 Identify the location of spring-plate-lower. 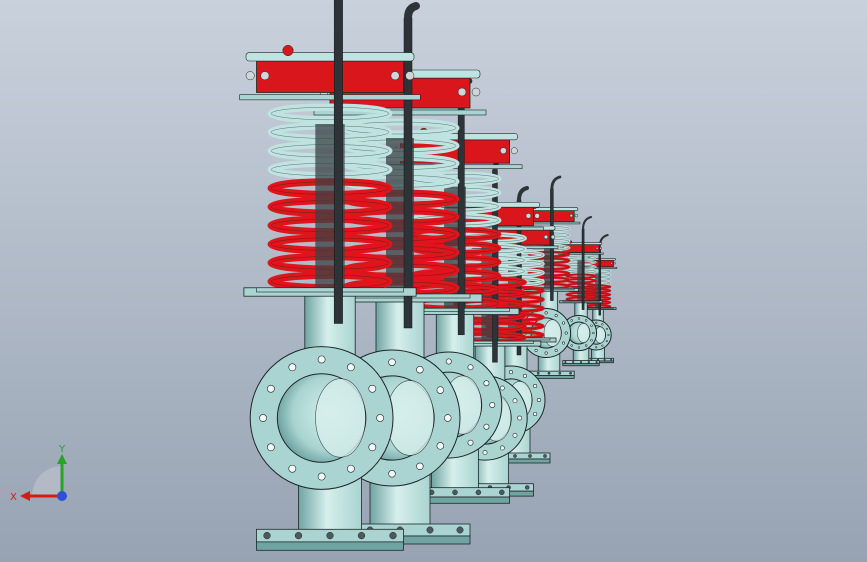
(581, 301).